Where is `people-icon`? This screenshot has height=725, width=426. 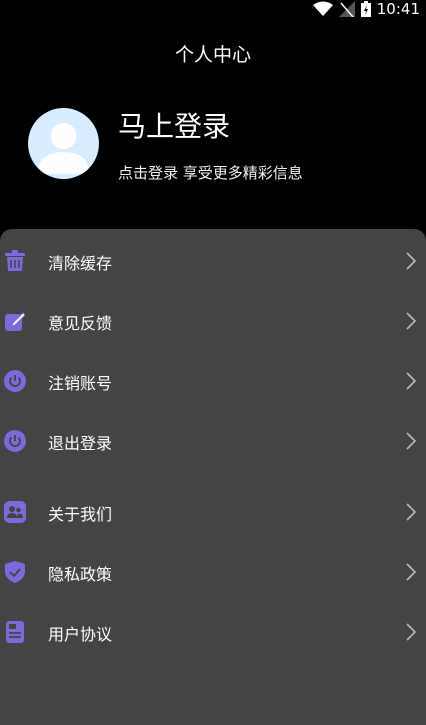
people-icon is located at coordinates (15, 512).